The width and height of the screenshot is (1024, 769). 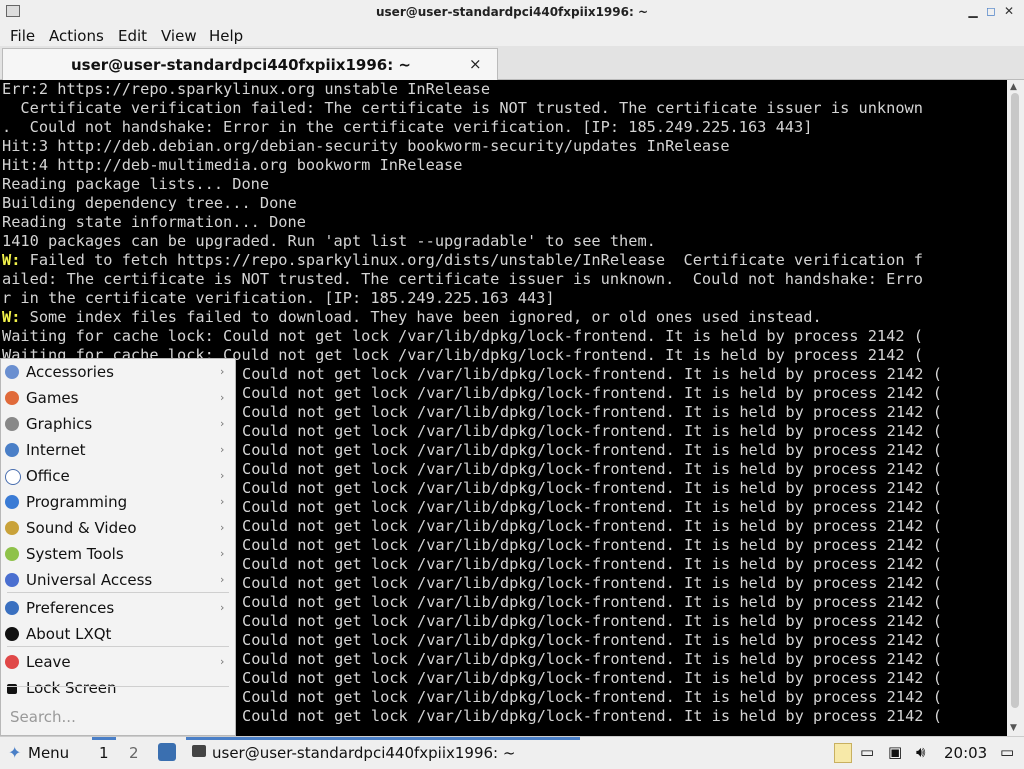 I want to click on menu-item-lock-screen: Lock Screen, so click(x=118, y=688).